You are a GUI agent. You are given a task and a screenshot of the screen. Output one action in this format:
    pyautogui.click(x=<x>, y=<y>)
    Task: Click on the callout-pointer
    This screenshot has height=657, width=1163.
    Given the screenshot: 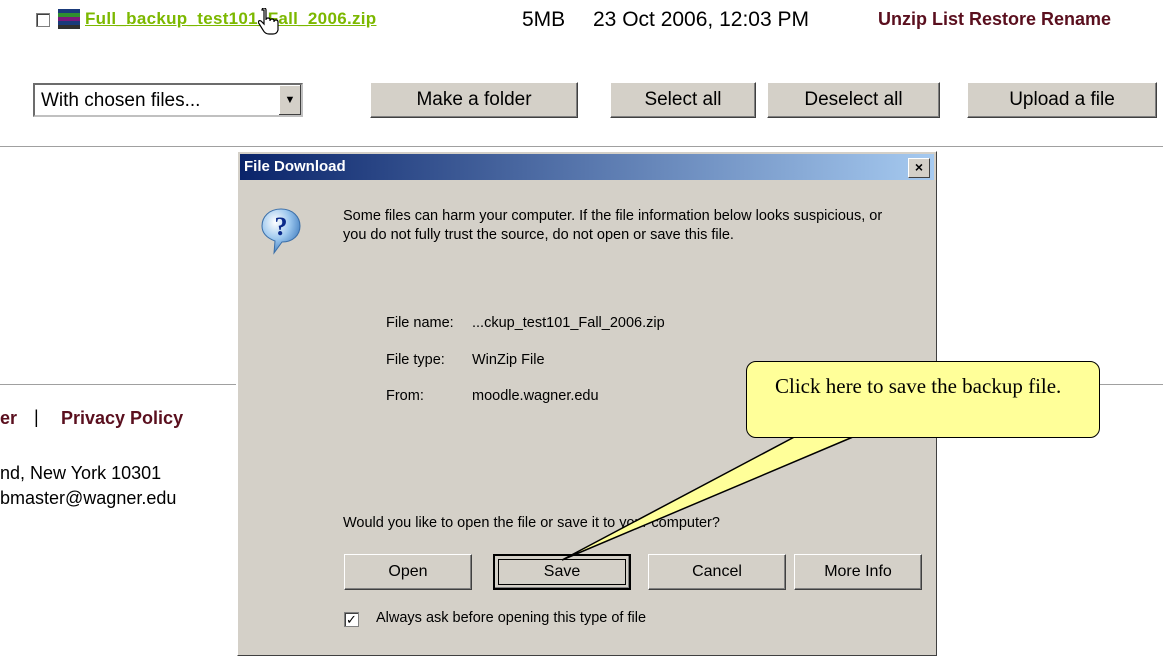 What is the action you would take?
    pyautogui.click(x=711, y=497)
    